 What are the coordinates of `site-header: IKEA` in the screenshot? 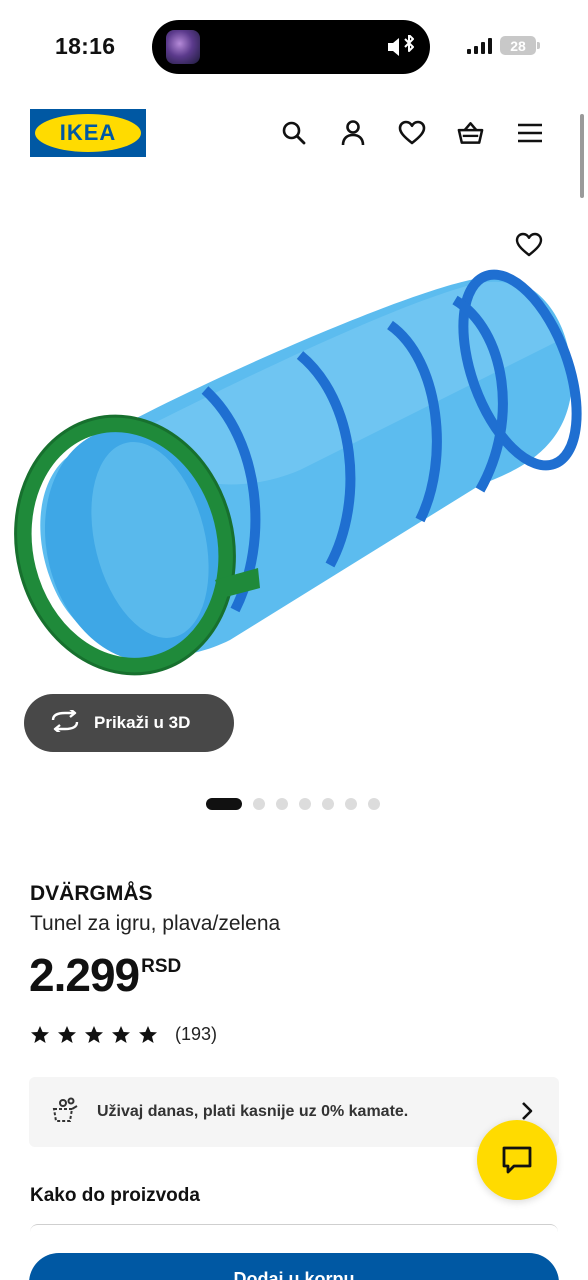 It's located at (294, 133).